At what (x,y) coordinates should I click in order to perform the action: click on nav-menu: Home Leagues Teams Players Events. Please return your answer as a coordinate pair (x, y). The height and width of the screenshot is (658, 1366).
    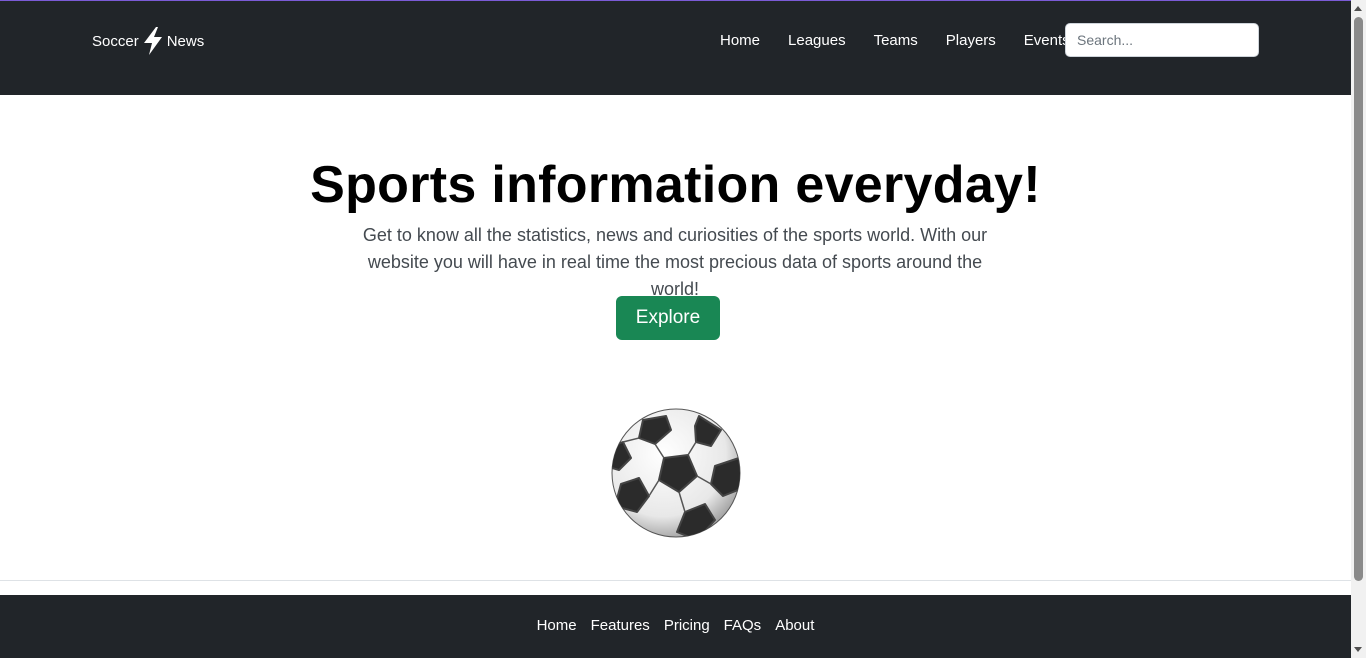
    Looking at the image, I should click on (895, 41).